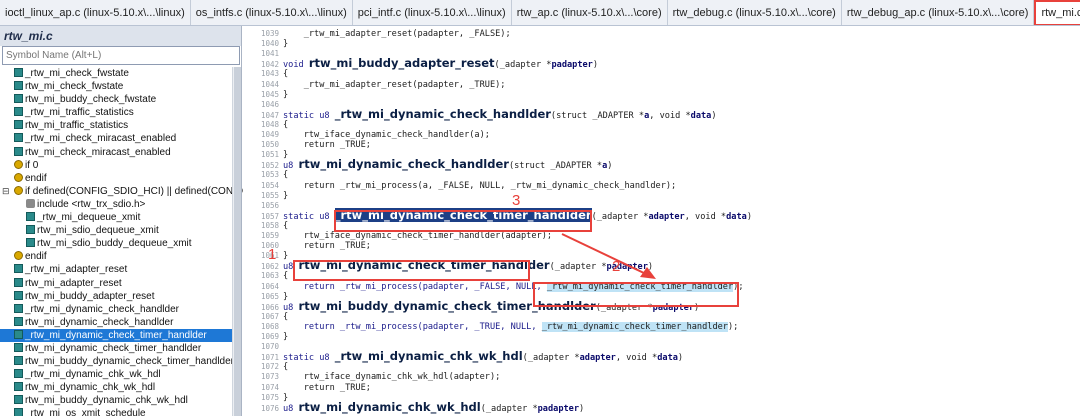 The image size is (1080, 416). I want to click on symbol-list-item: _rtw_mi_check_miracast_enabled, so click(116, 138).